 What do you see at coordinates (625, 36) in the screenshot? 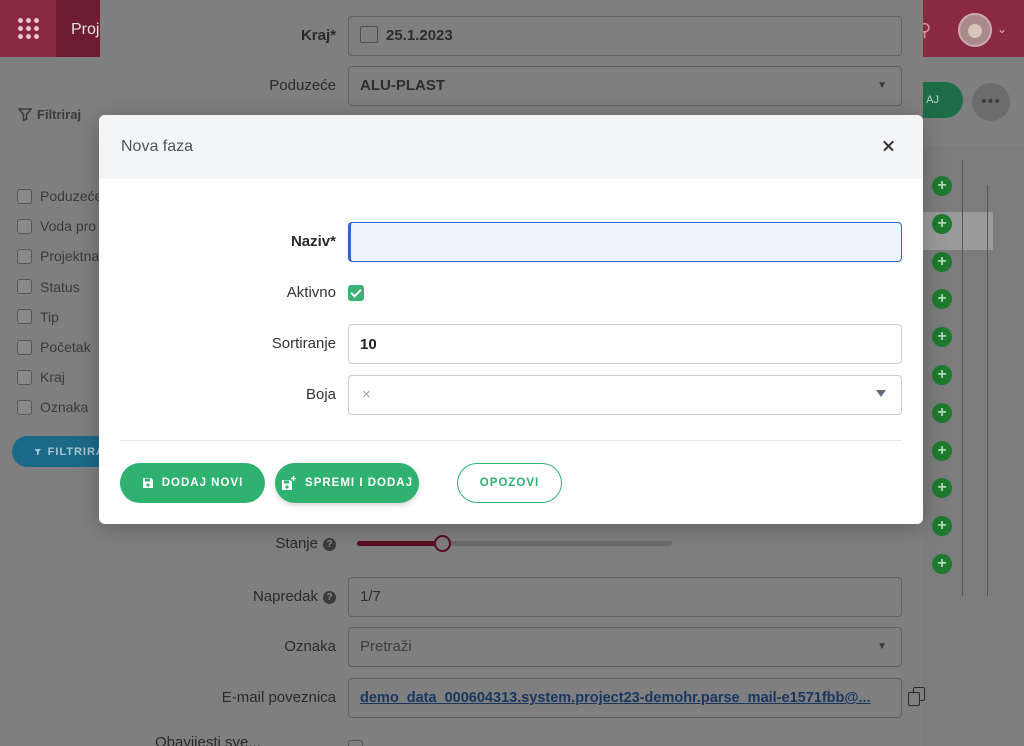
I see `end-date-field: 25.1.2023` at bounding box center [625, 36].